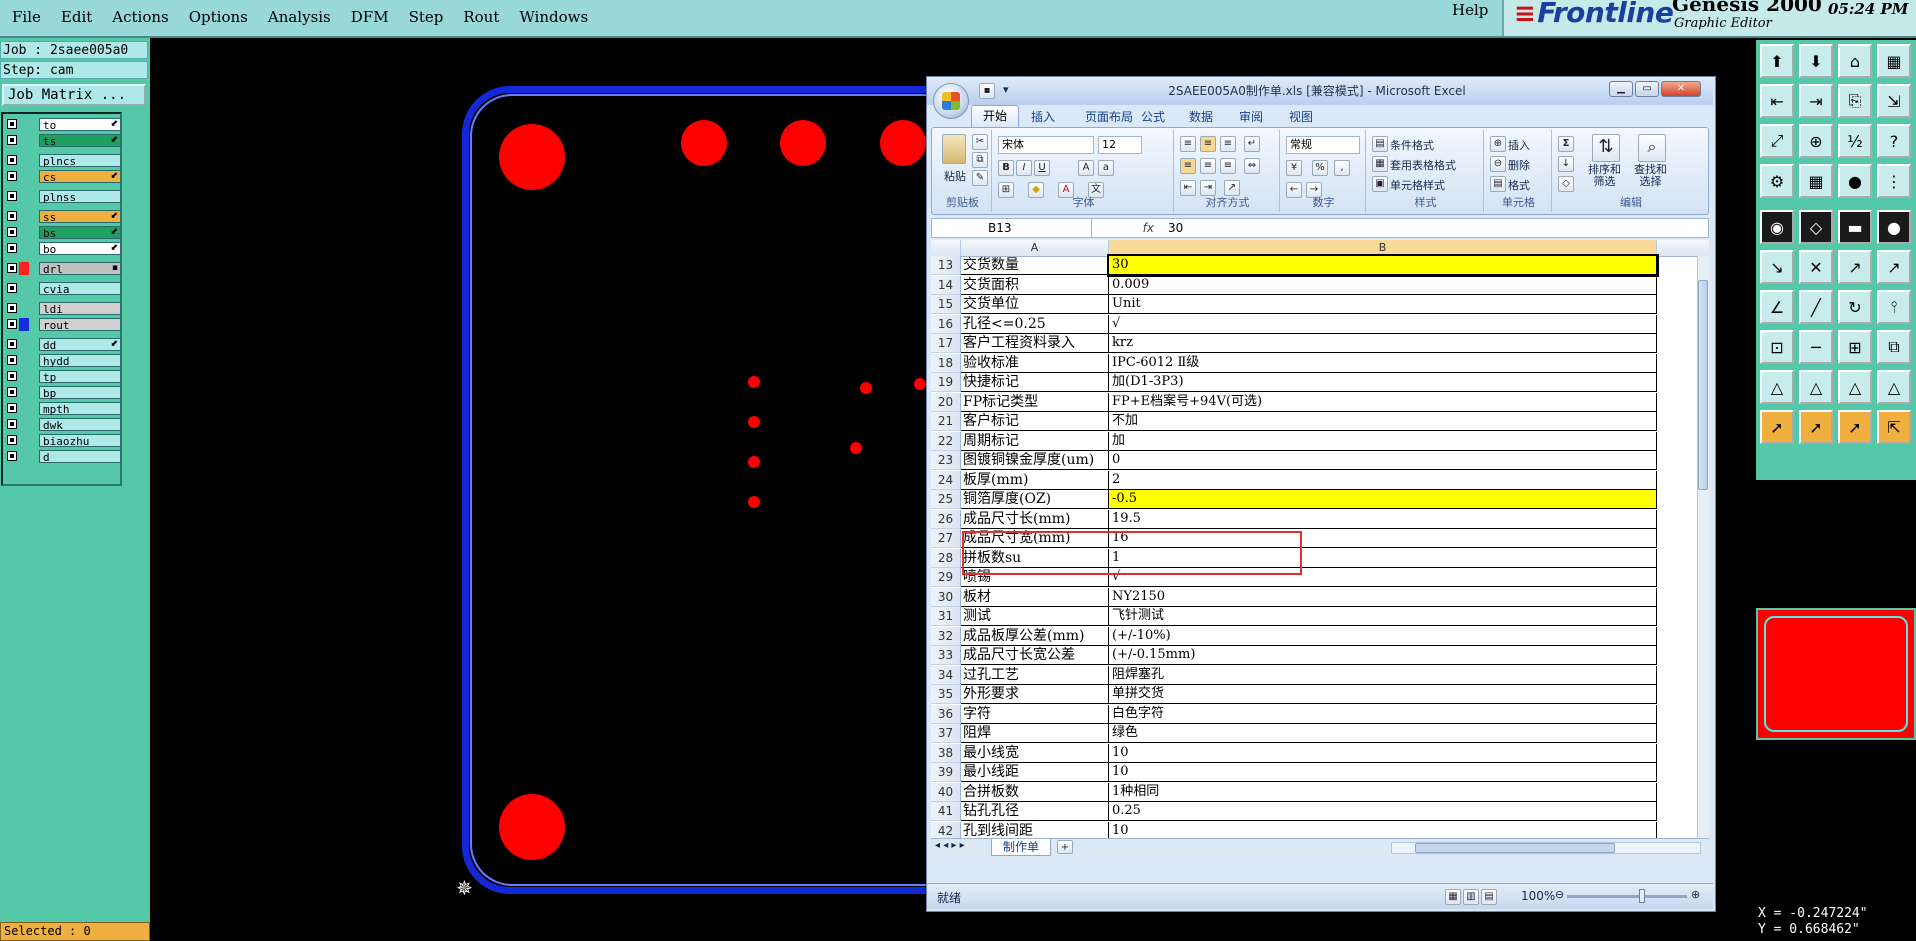 This screenshot has height=941, width=1916. Describe the element at coordinates (80, 409) in the screenshot. I see `layer-name: mpth` at that location.